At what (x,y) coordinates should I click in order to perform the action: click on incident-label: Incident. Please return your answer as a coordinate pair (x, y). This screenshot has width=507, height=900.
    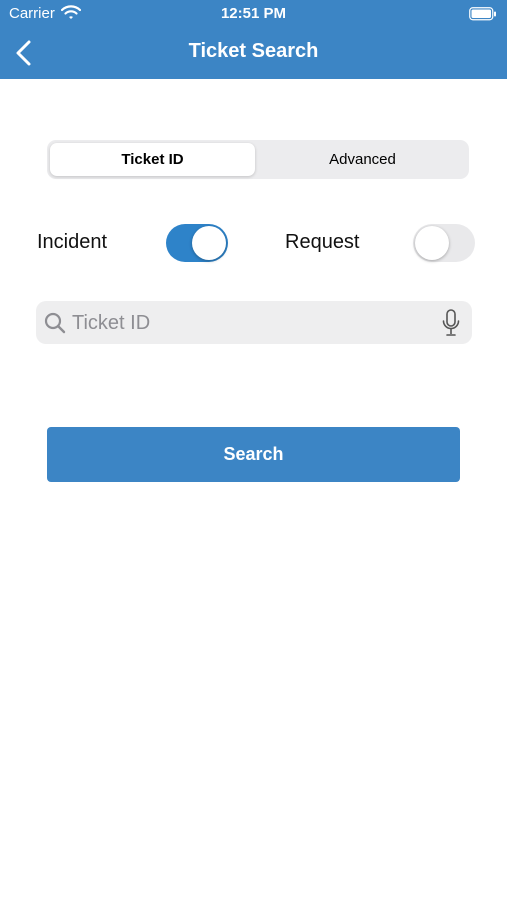
    Looking at the image, I should click on (72, 242).